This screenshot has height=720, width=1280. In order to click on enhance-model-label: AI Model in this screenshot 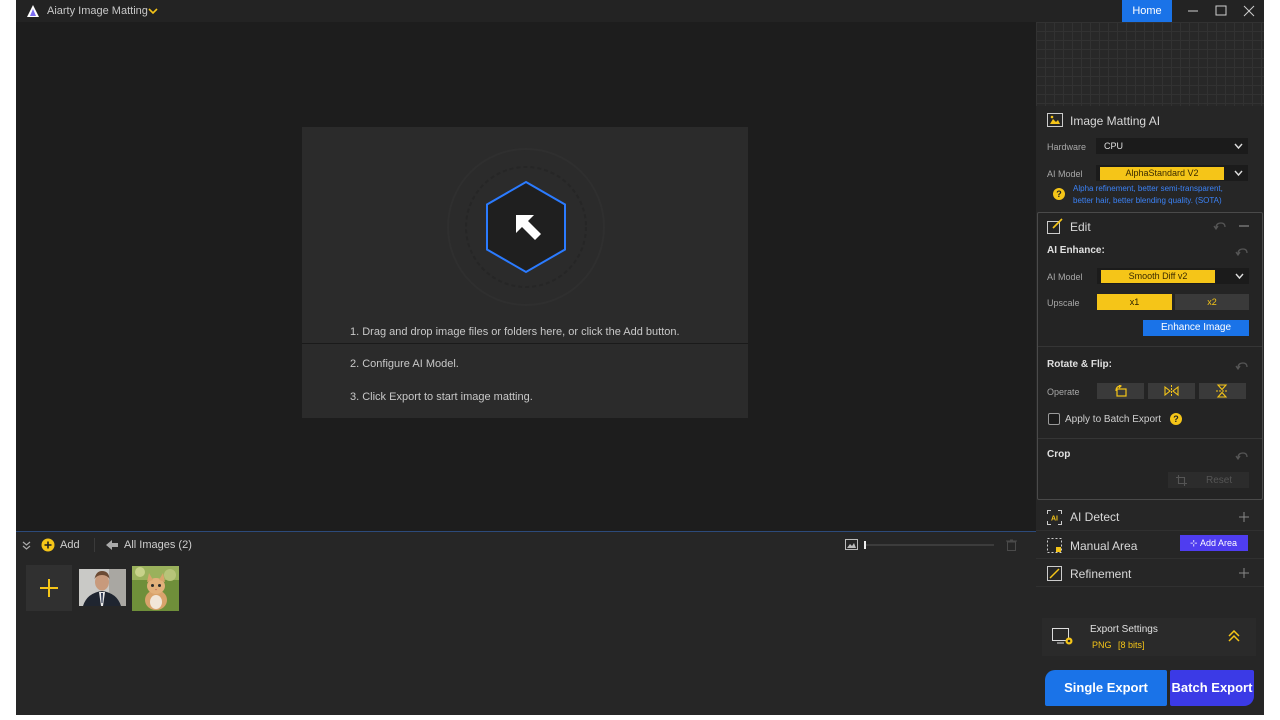, I will do `click(1065, 277)`.